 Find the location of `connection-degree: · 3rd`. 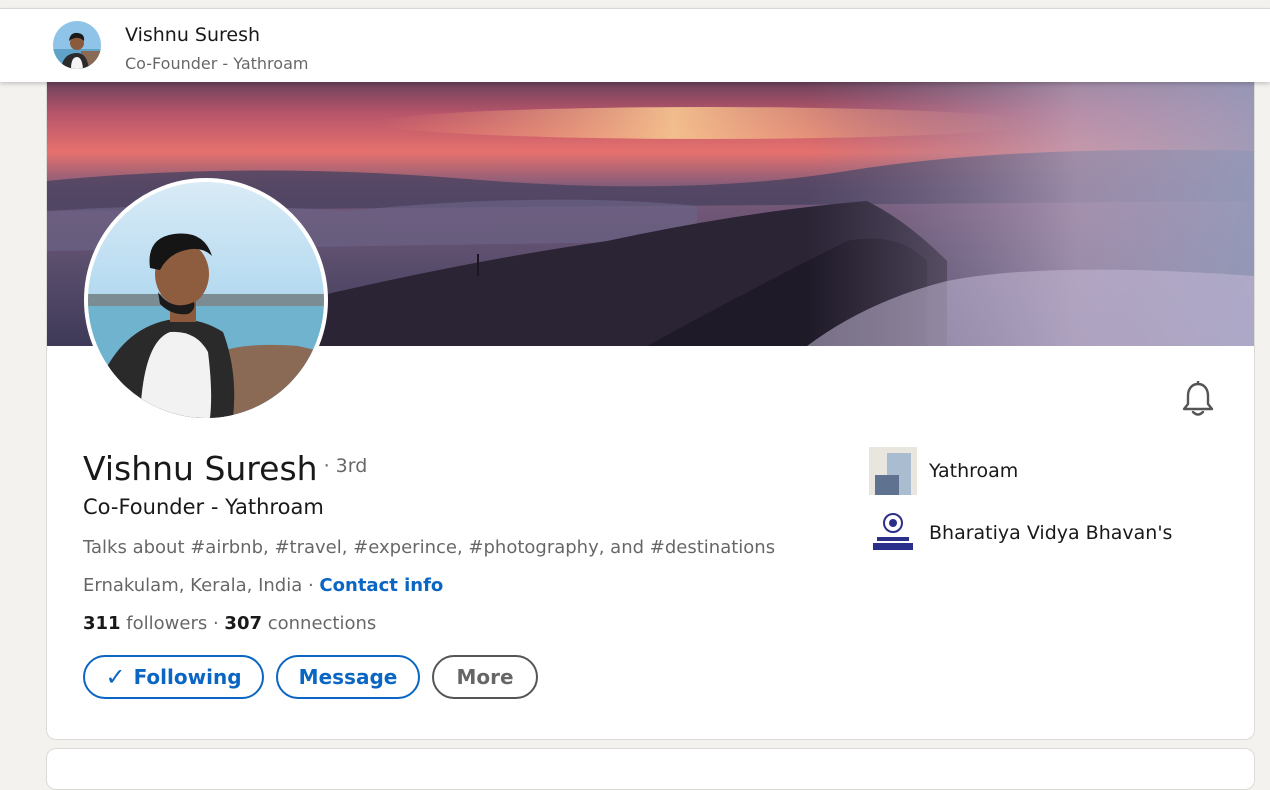

connection-degree: · 3rd is located at coordinates (345, 466).